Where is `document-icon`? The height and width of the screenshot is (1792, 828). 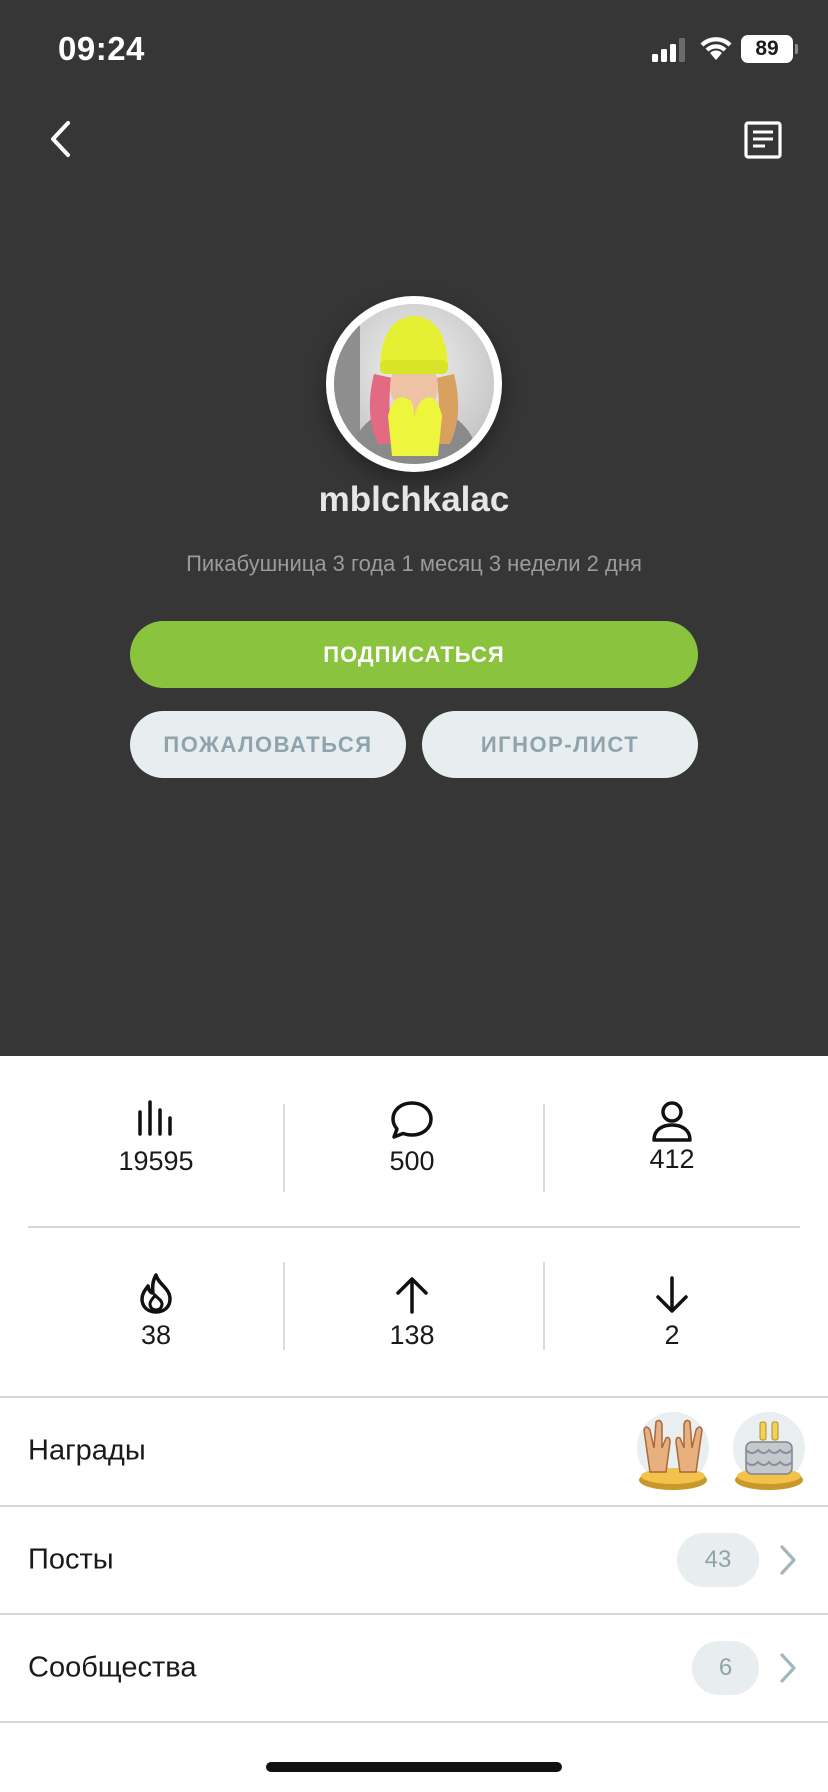 document-icon is located at coordinates (763, 140).